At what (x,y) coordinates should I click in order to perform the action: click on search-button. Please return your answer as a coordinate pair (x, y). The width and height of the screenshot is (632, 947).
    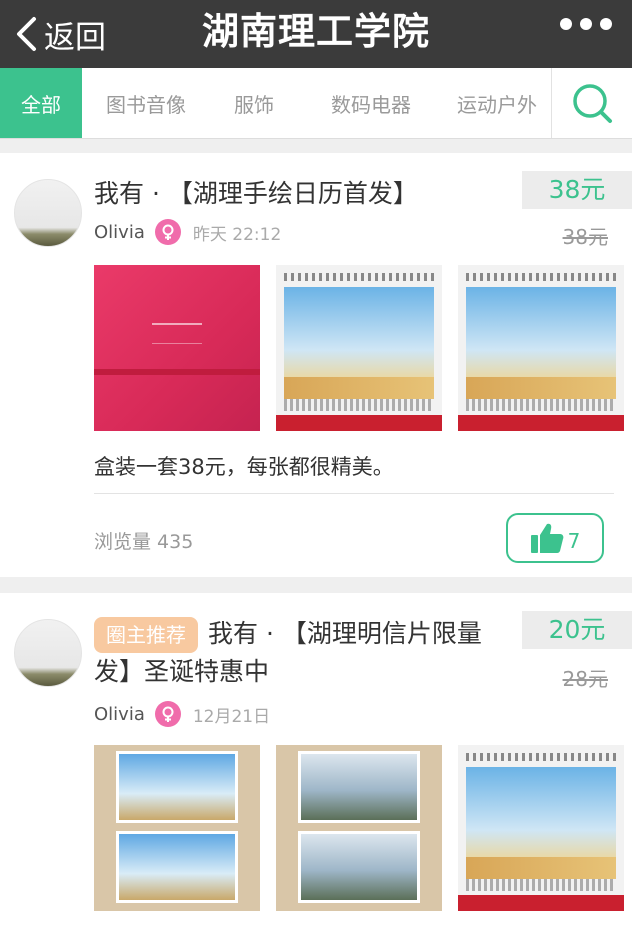
    Looking at the image, I should click on (591, 103).